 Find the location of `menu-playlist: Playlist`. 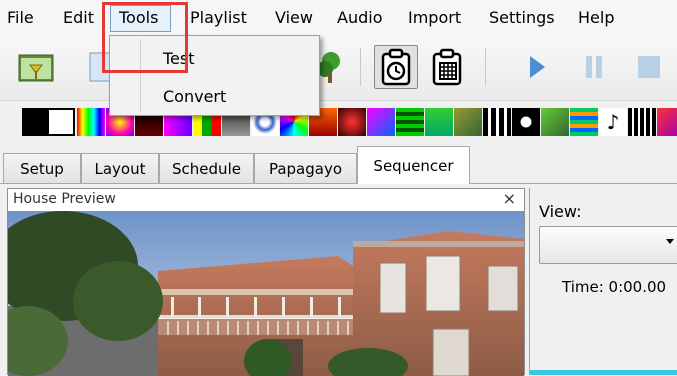

menu-playlist: Playlist is located at coordinates (218, 18).